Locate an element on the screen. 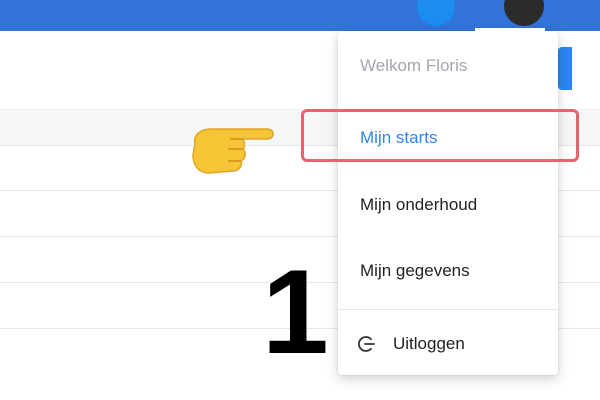  menu-item-uitloggen: Uitloggen is located at coordinates (429, 344).